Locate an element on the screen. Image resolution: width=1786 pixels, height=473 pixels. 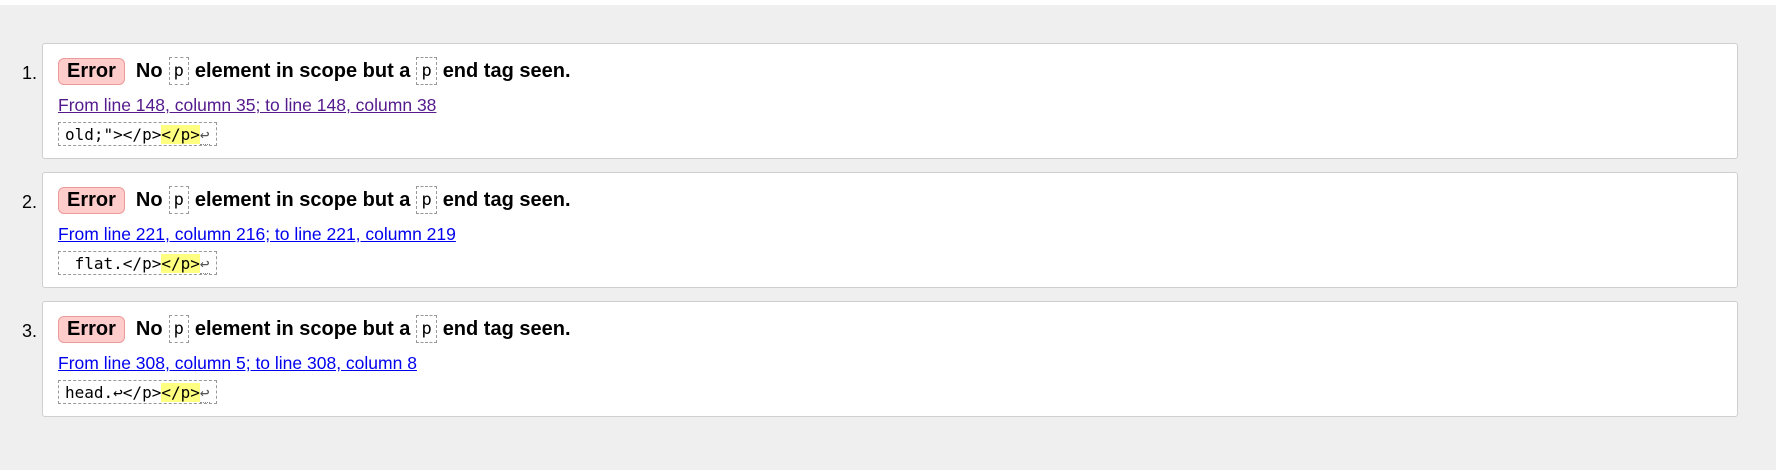
message-number: 1. is located at coordinates (30, 73).